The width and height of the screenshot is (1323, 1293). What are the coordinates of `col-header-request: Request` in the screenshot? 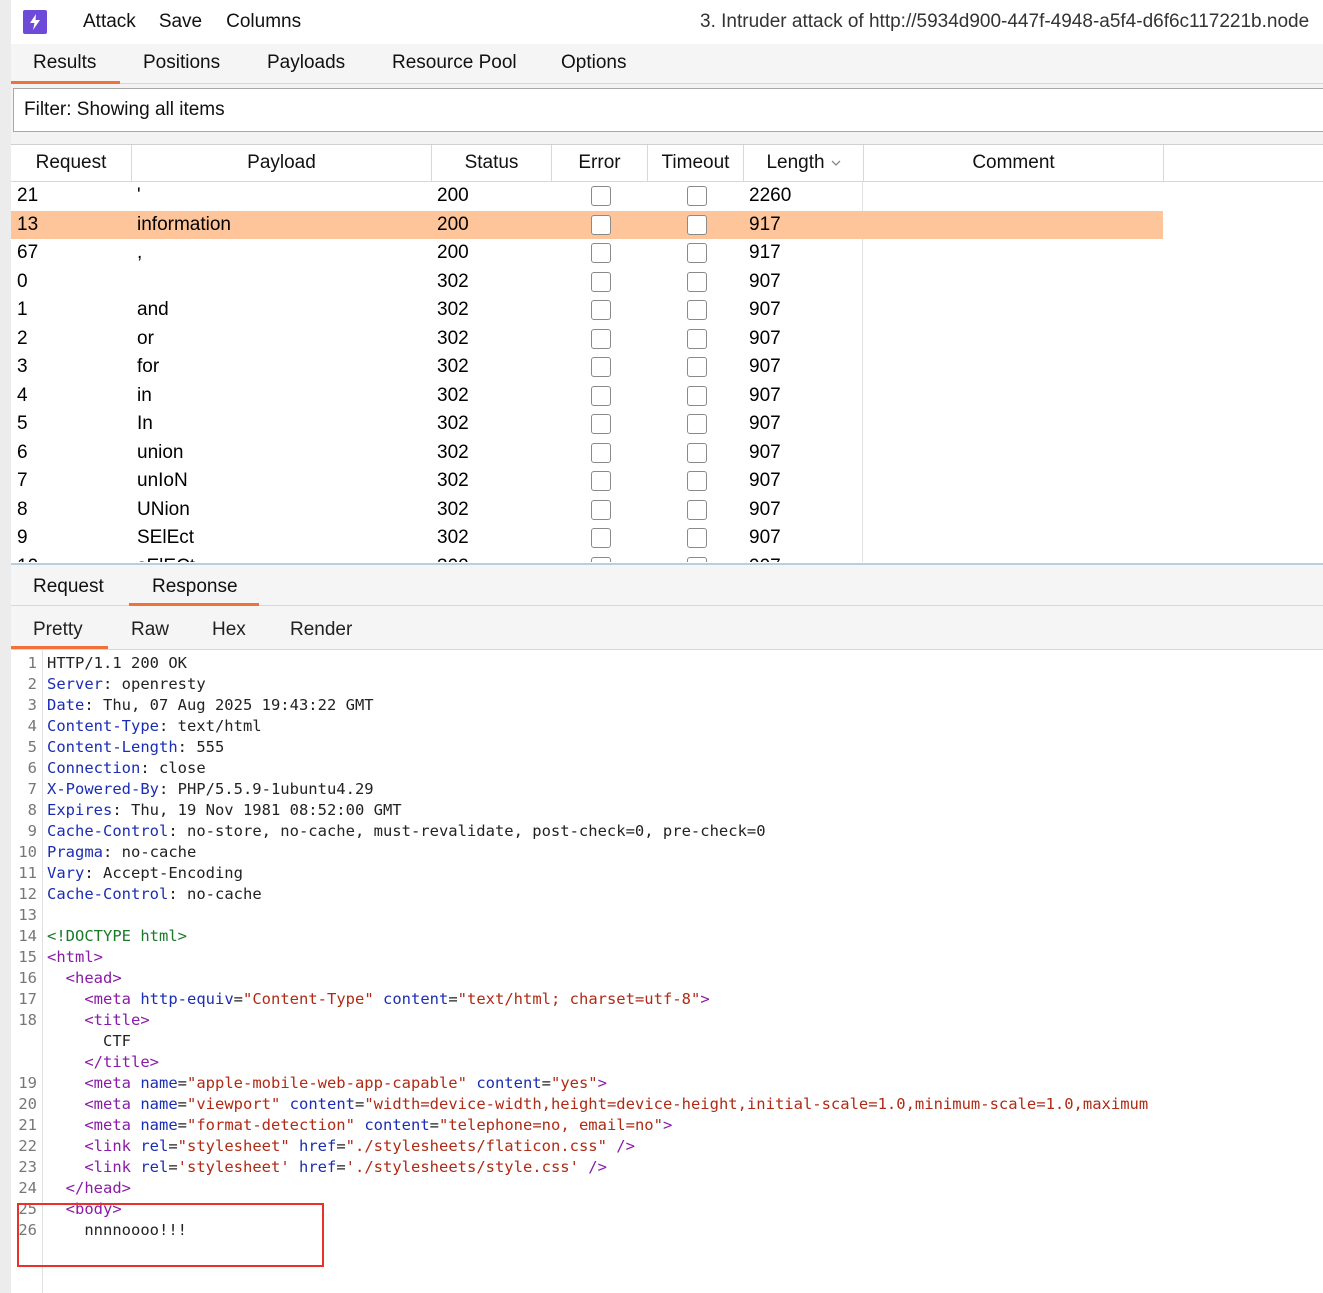 It's located at (71, 163).